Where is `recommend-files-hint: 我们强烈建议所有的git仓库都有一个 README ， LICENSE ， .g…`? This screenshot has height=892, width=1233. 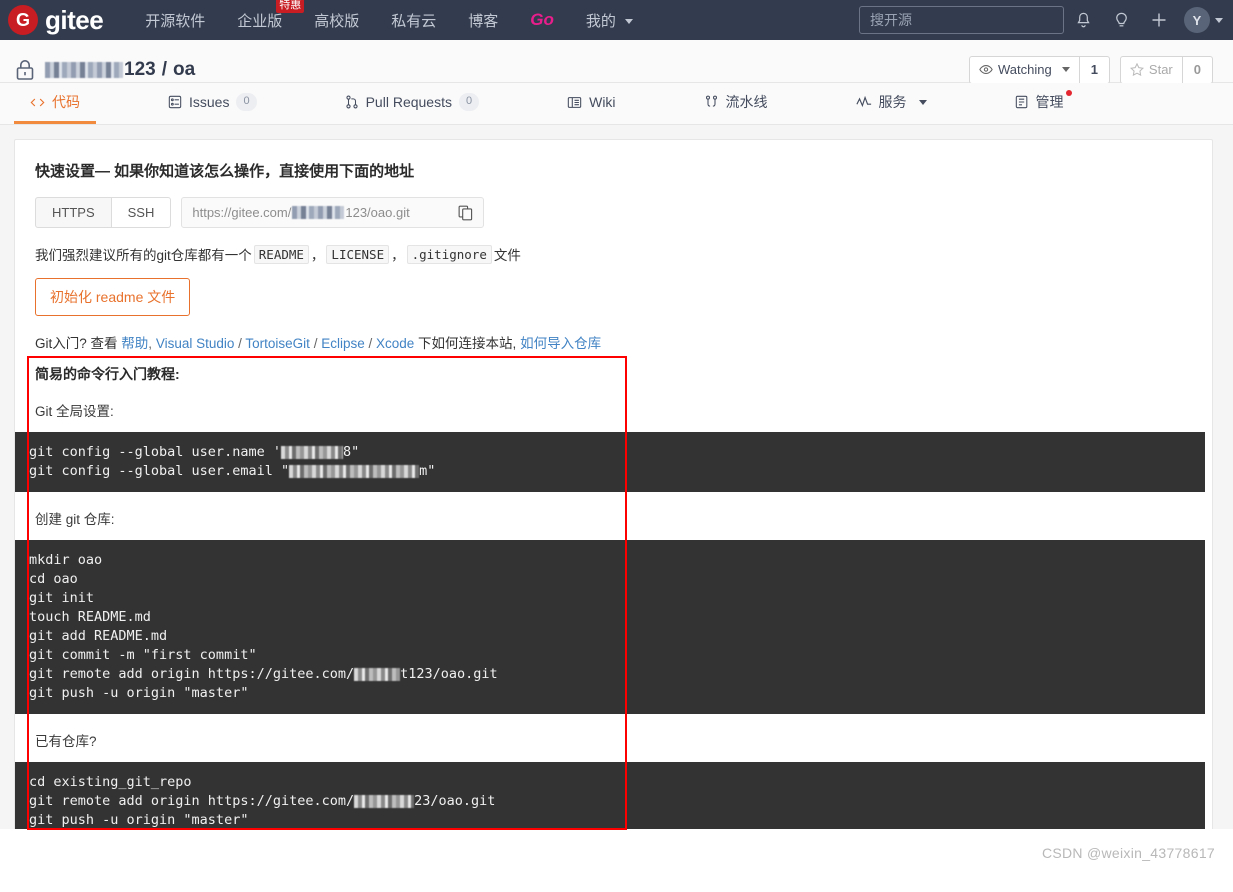 recommend-files-hint: 我们强烈建议所有的git仓库都有一个 README ， LICENSE ， .g… is located at coordinates (613, 254).